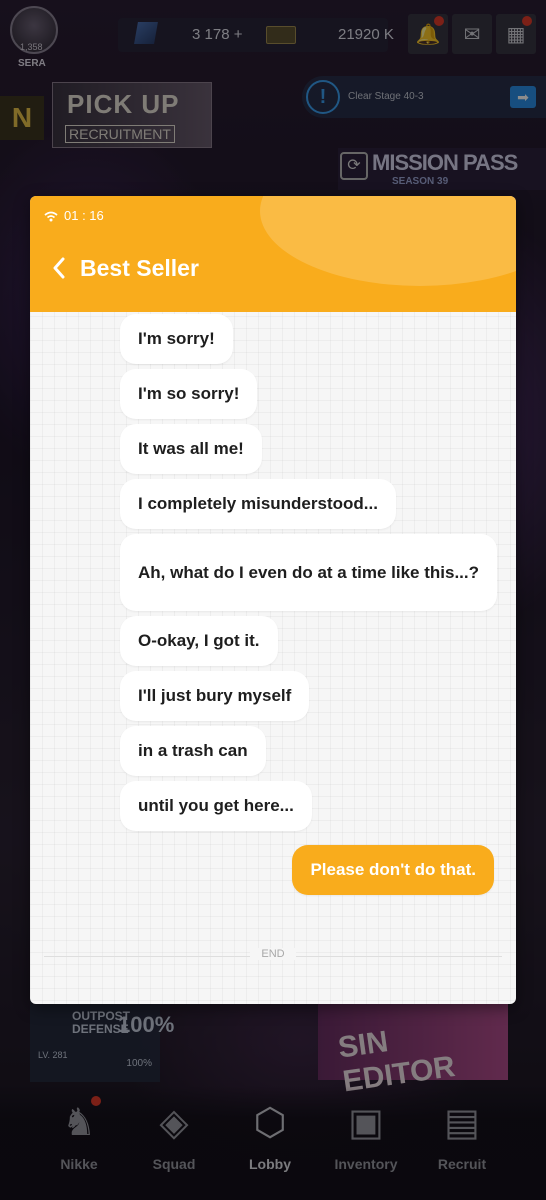 Image resolution: width=546 pixels, height=1200 pixels. I want to click on message-bubble: I'm so sorry!, so click(189, 394).